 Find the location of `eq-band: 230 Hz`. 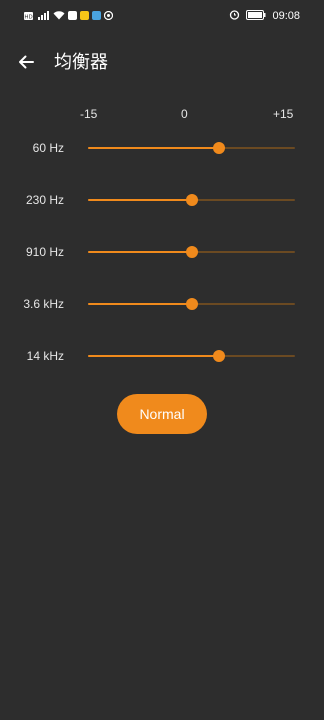

eq-band: 230 Hz is located at coordinates (162, 200).